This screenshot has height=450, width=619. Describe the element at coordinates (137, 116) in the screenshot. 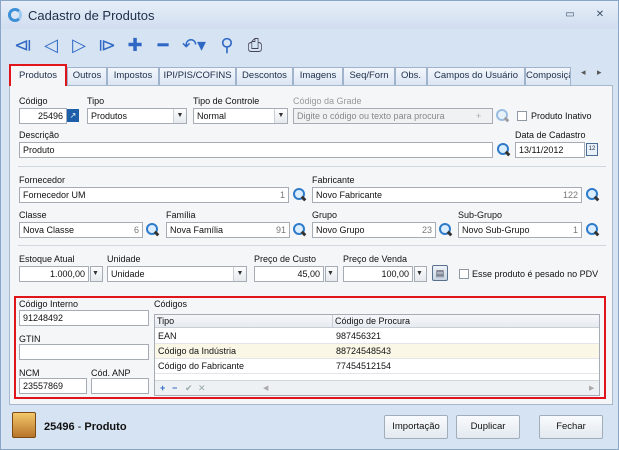

I see `tipo-select: Produtos ▼` at that location.